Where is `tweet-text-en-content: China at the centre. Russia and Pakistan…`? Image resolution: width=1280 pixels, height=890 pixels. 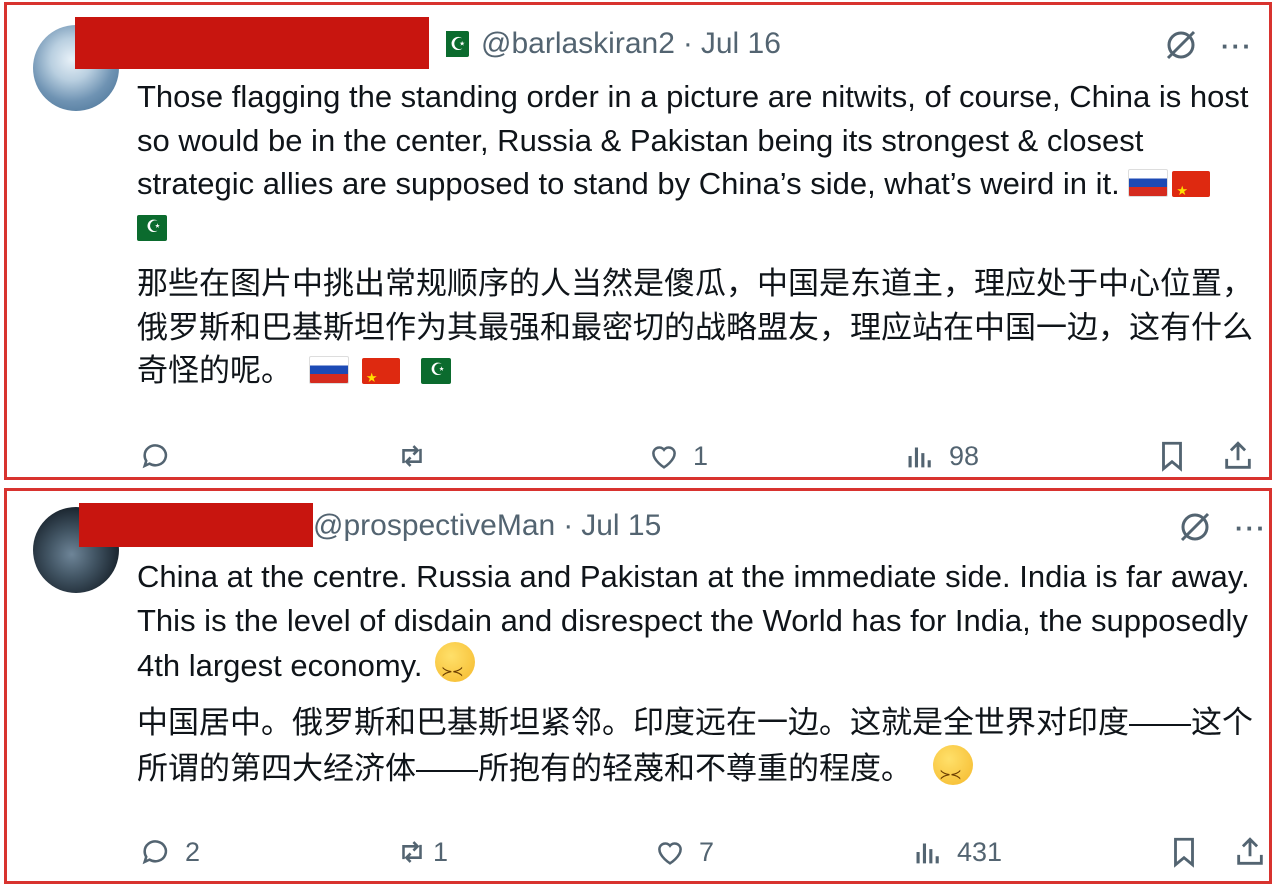 tweet-text-en-content: China at the centre. Russia and Pakistan… is located at coordinates (693, 621).